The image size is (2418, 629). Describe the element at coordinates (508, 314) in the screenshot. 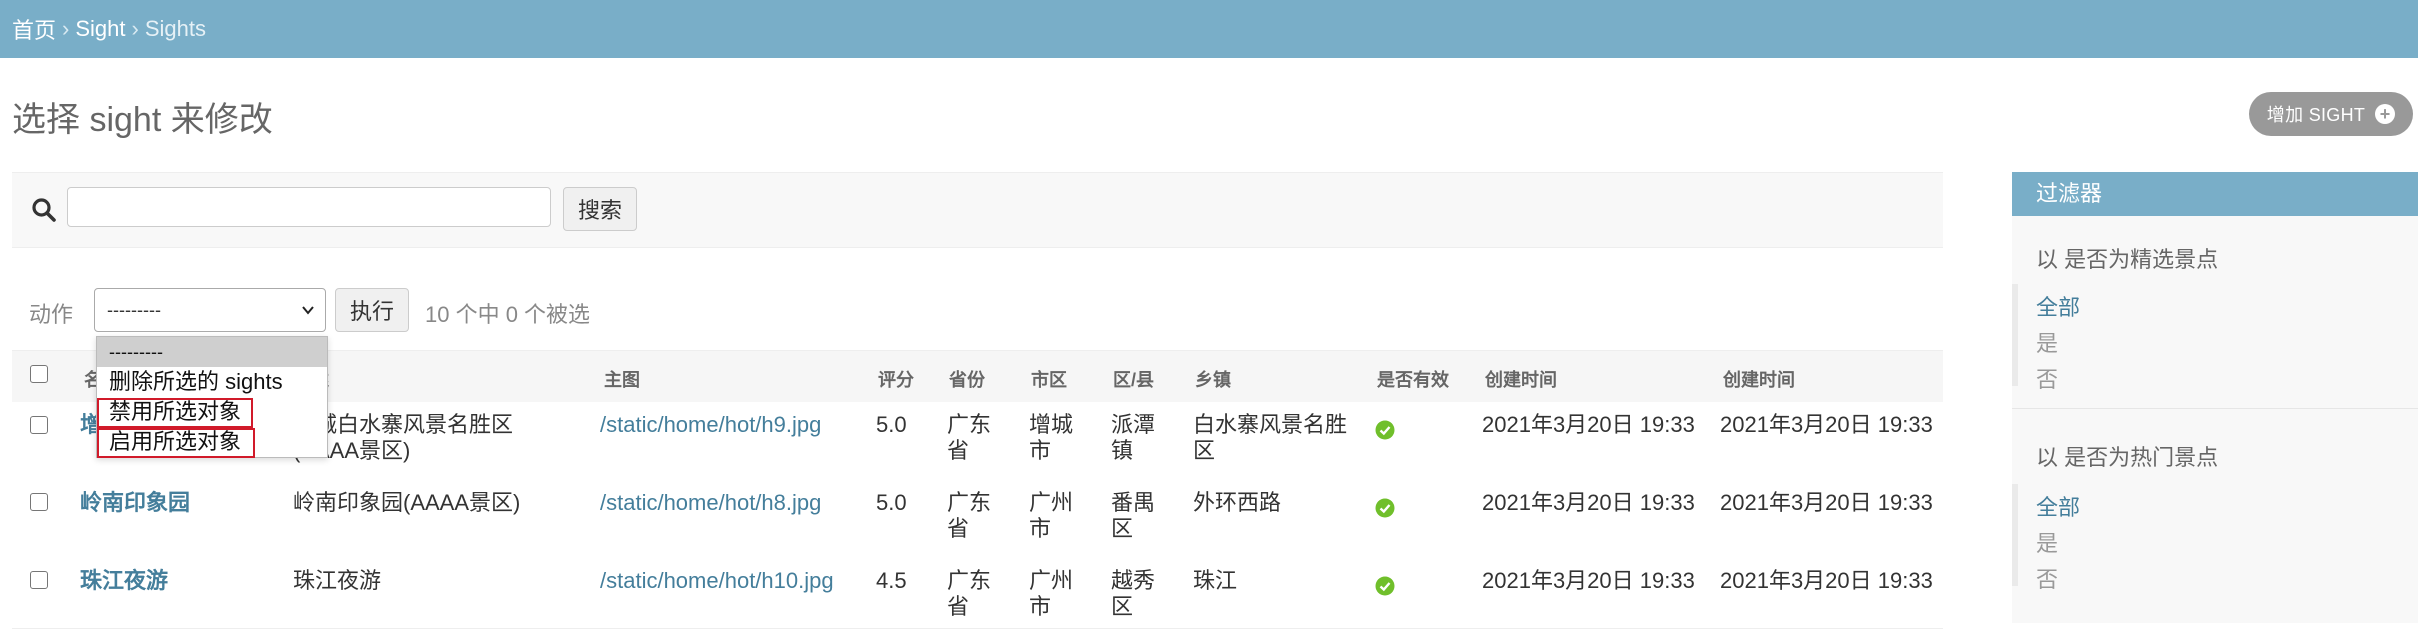

I see `selection-counter: 10 个中 0 个被选` at that location.